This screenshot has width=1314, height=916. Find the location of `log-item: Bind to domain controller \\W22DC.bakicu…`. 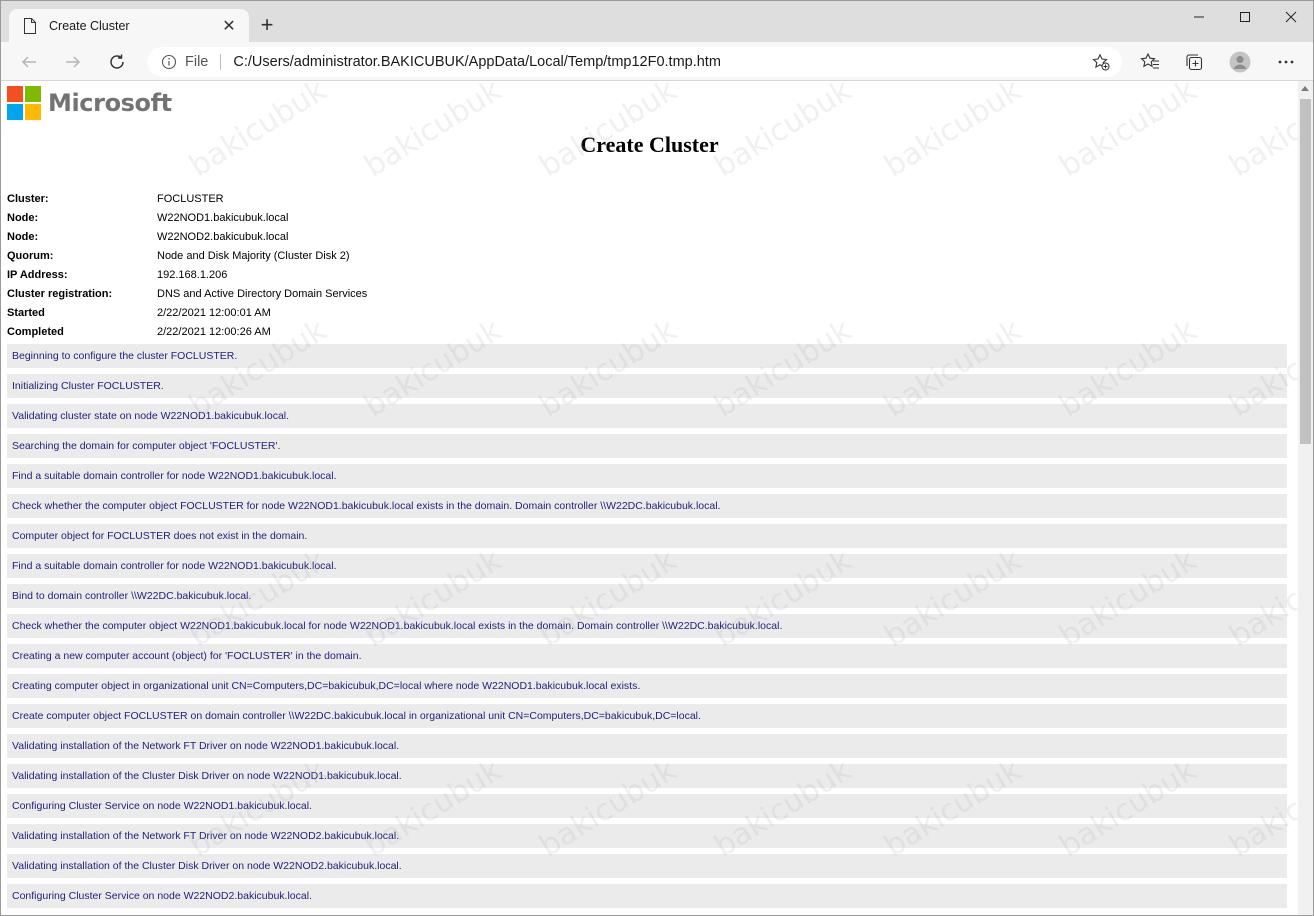

log-item: Bind to domain controller \\W22DC.bakicu… is located at coordinates (647, 596).